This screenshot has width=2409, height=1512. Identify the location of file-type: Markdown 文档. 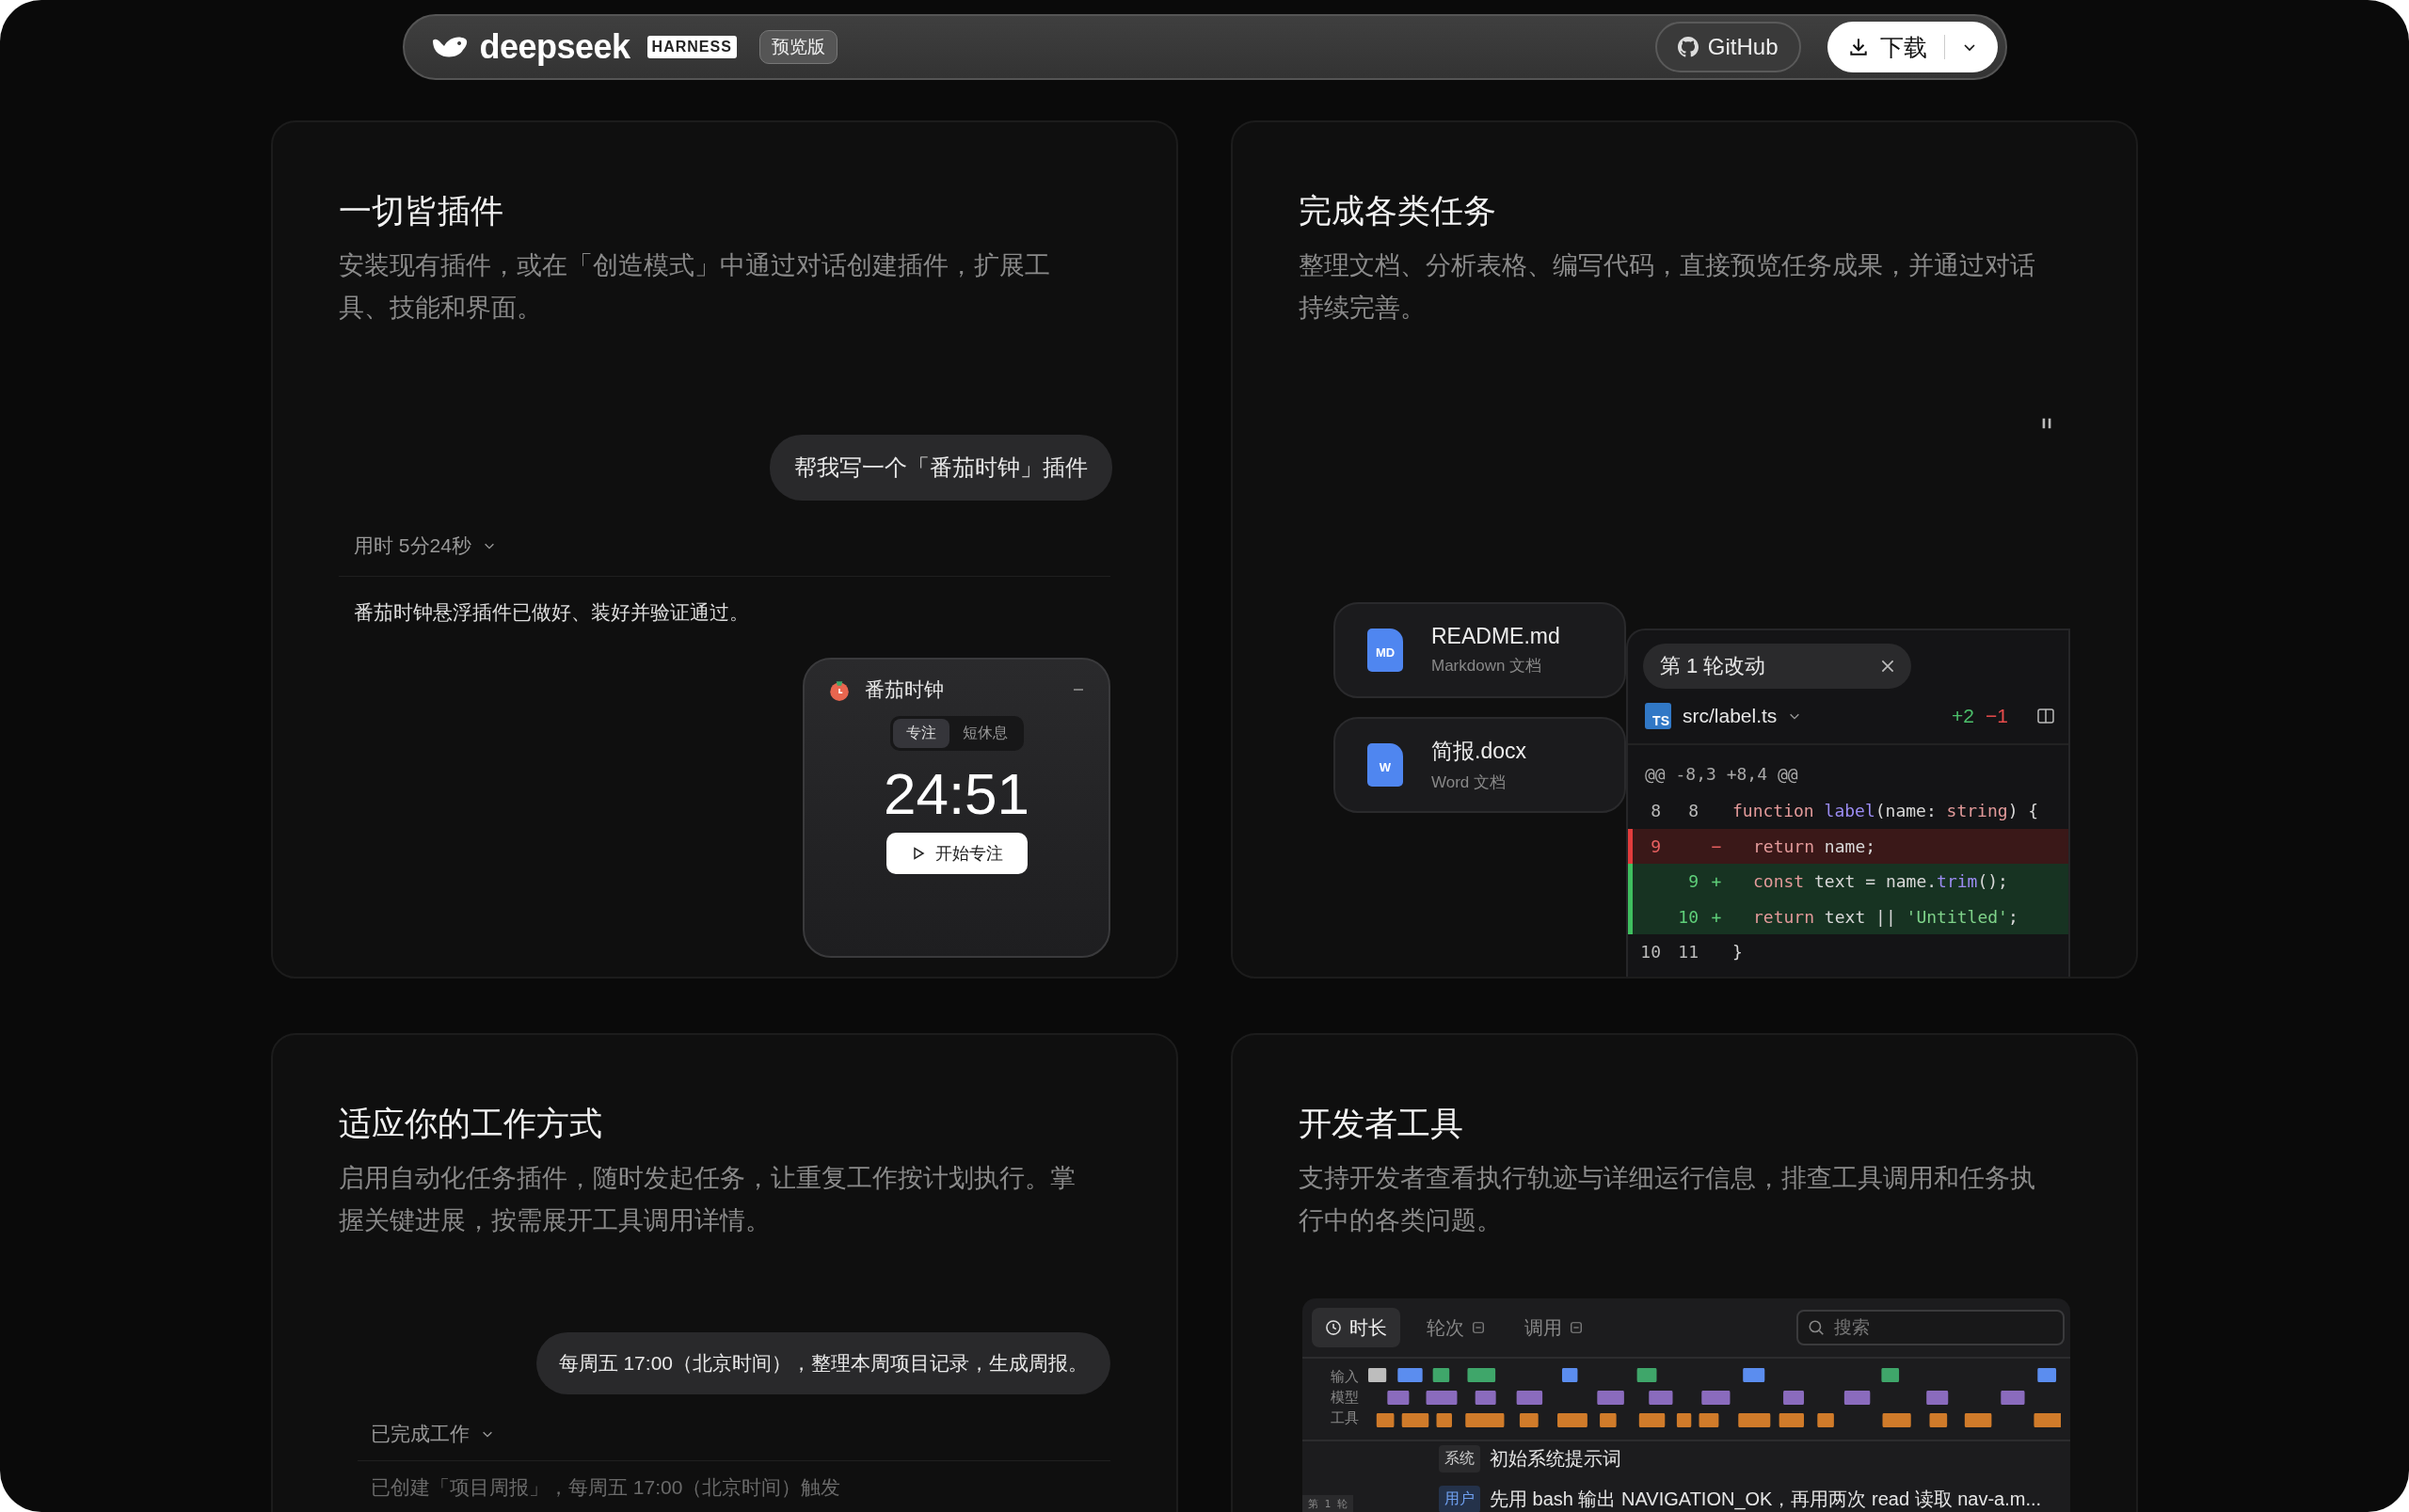
(1487, 666).